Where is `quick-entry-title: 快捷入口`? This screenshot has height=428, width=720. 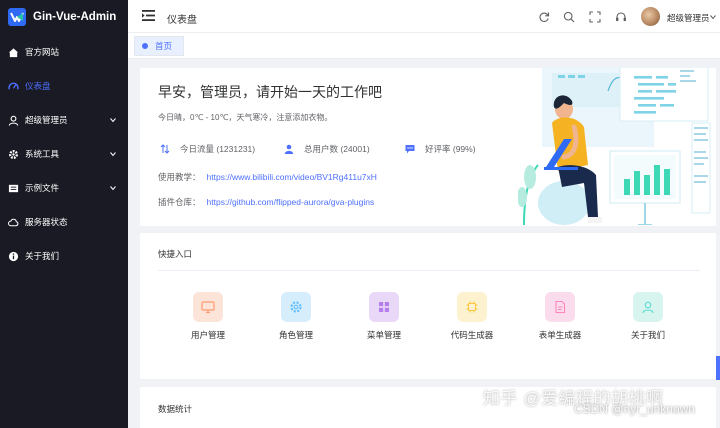 quick-entry-title: 快捷入口 is located at coordinates (175, 254).